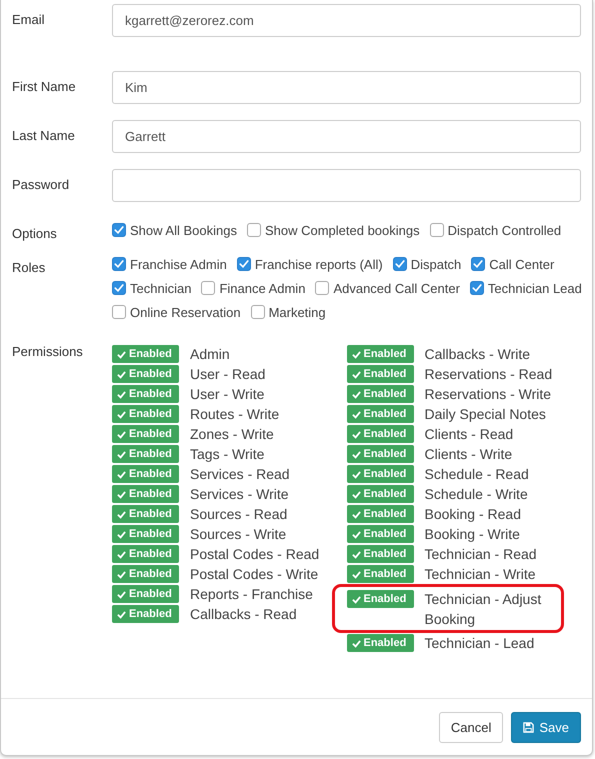 The image size is (595, 759). Describe the element at coordinates (183, 230) in the screenshot. I see `checkbox-label: Show All Bookings` at that location.